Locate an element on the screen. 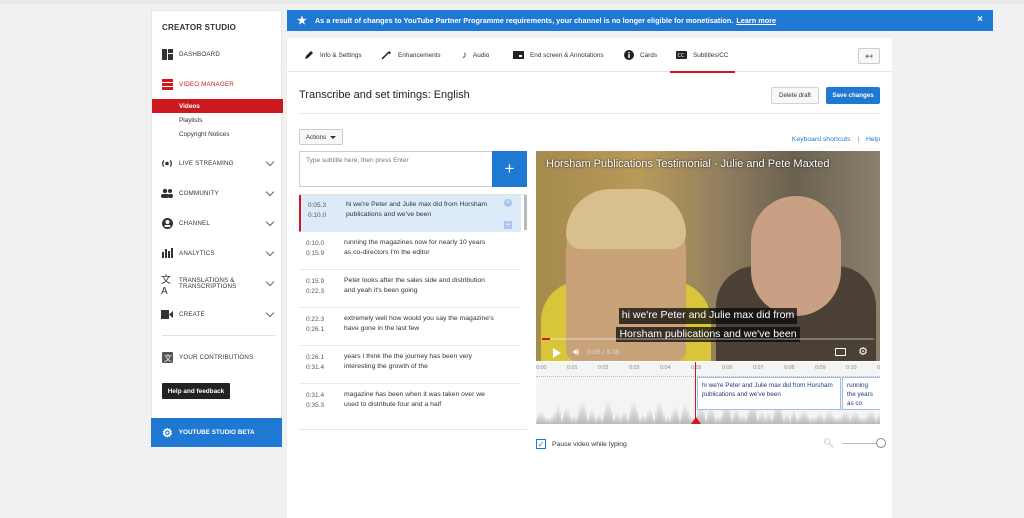  tab-audio: ♪ Audio is located at coordinates (475, 55).